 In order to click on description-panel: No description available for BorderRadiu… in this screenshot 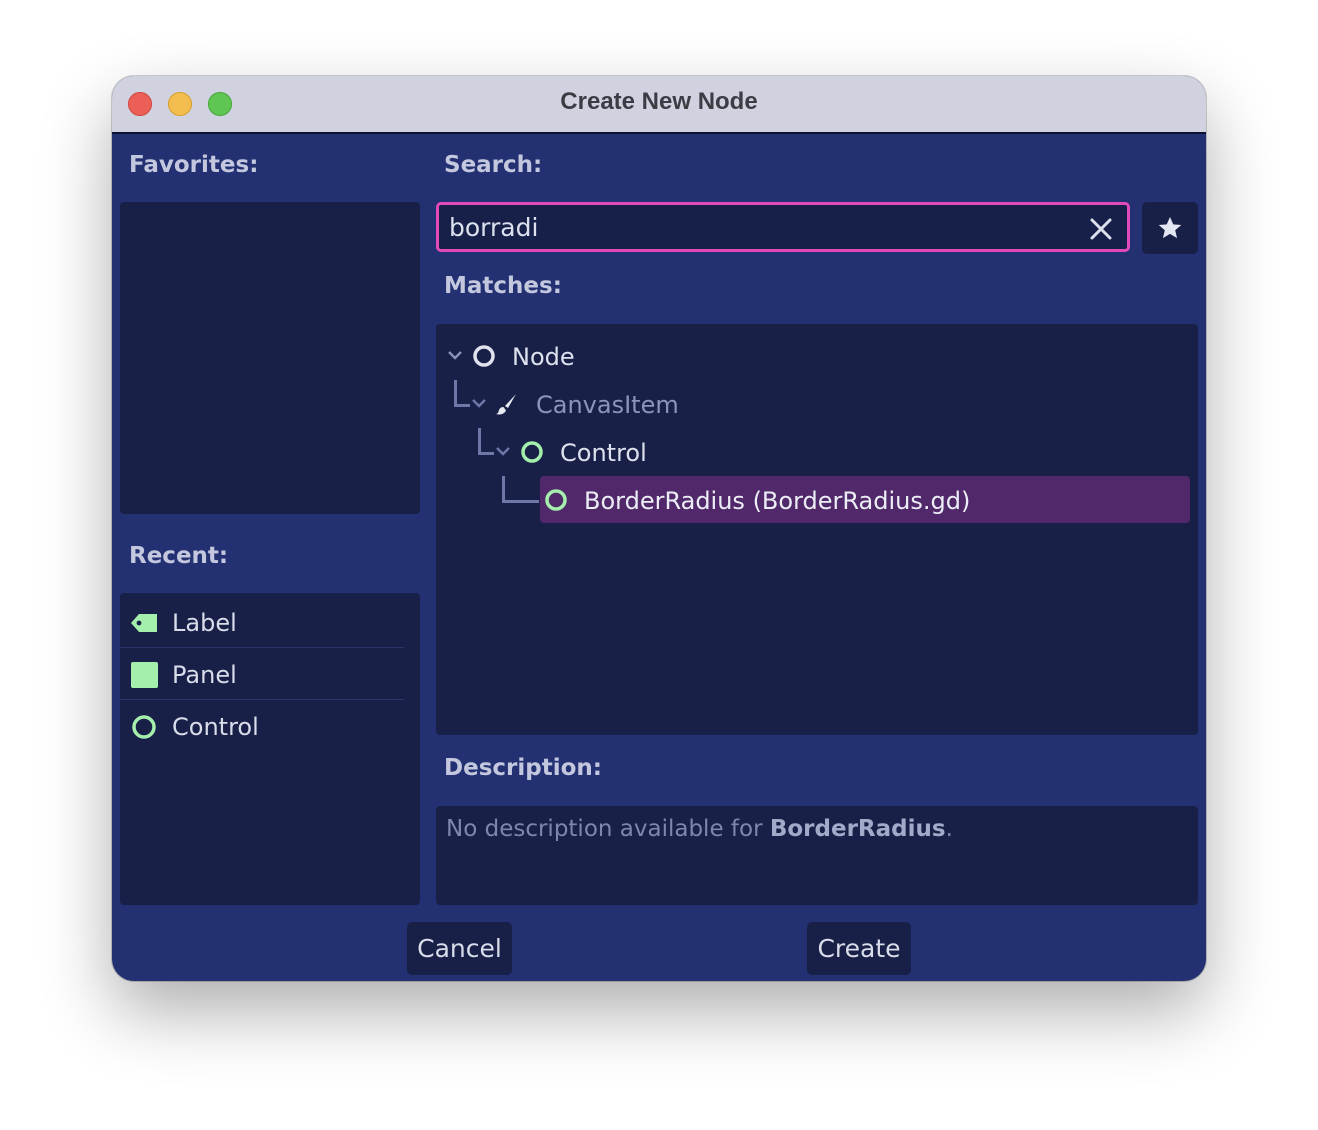, I will do `click(817, 855)`.